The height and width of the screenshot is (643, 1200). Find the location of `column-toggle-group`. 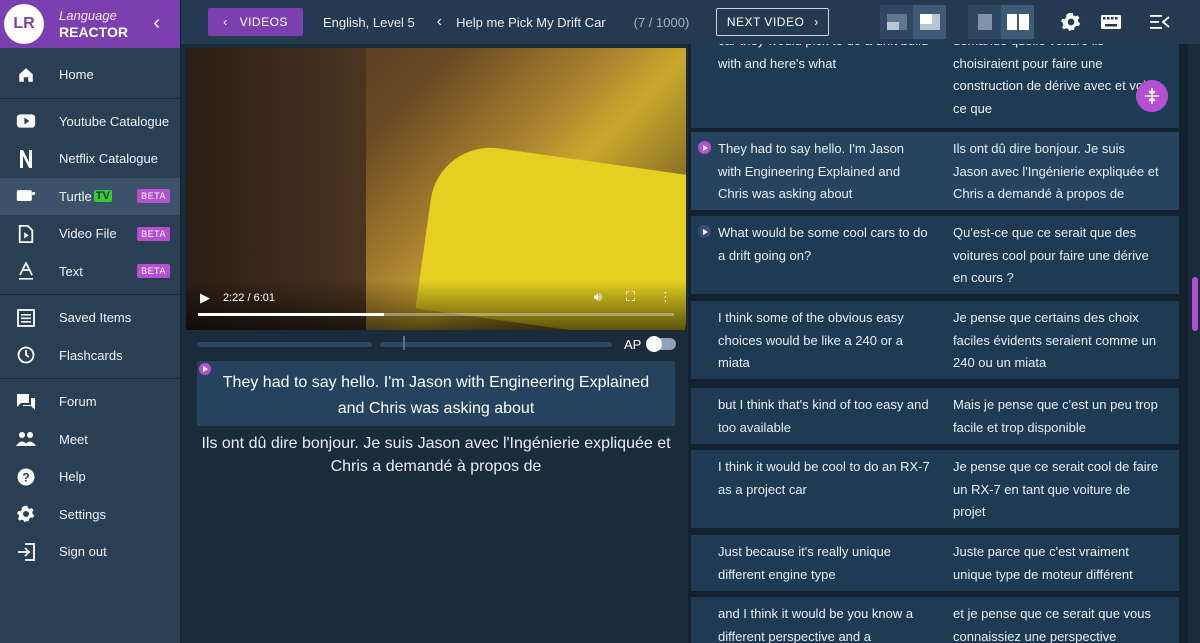

column-toggle-group is located at coordinates (1001, 22).